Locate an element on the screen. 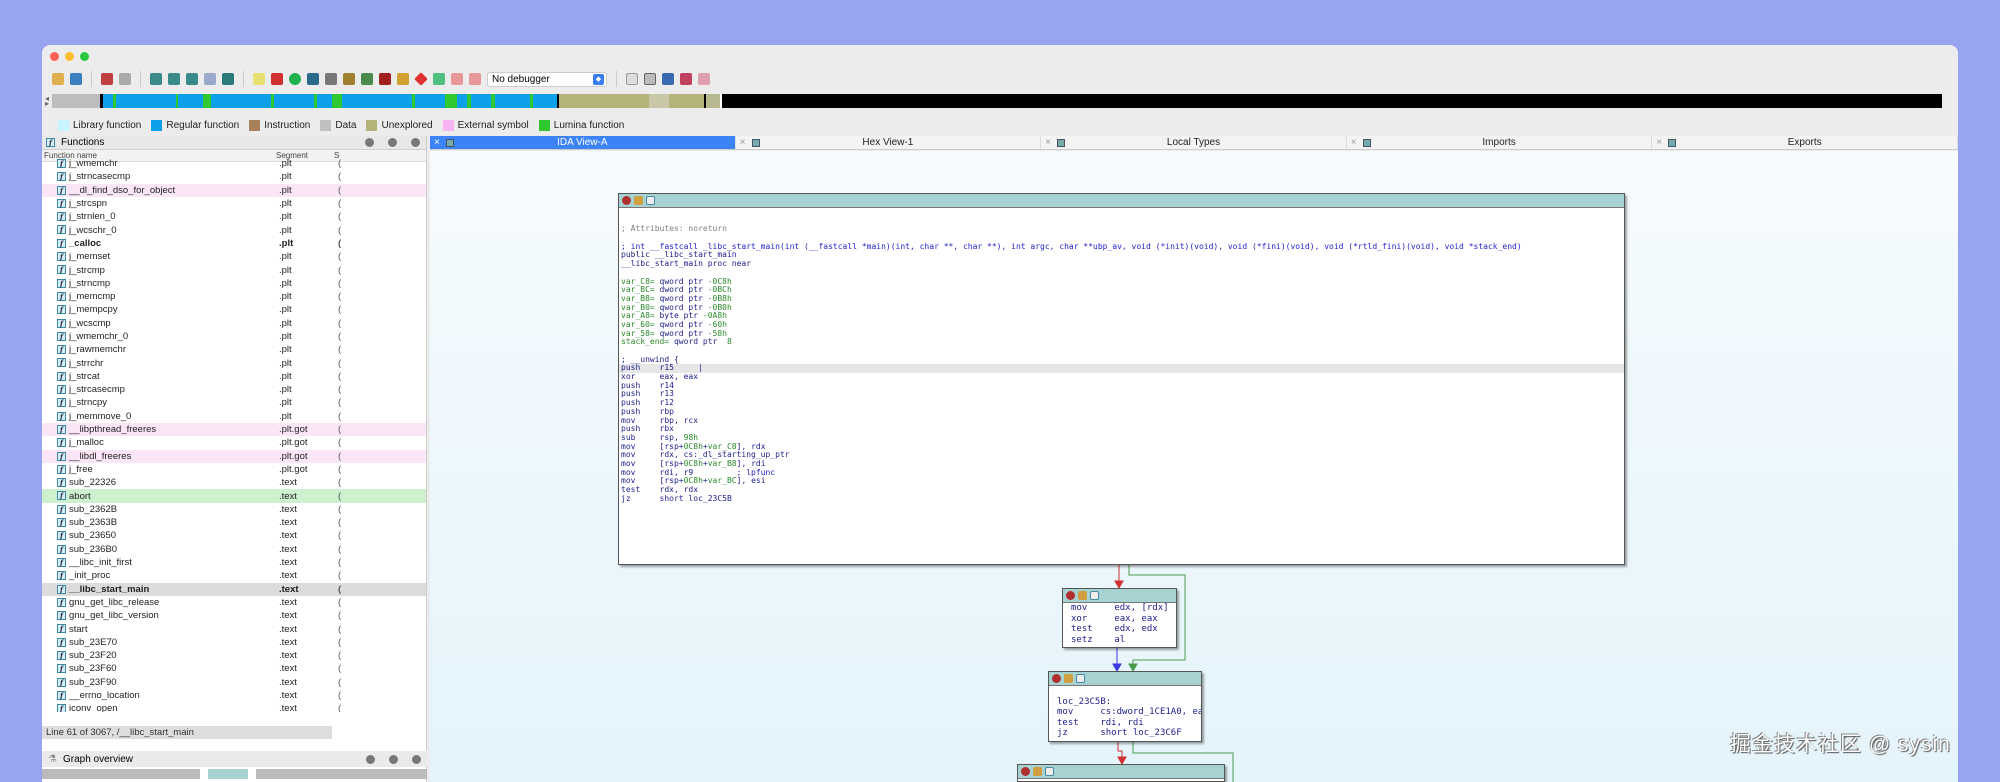 The image size is (2000, 782). function-row: f _init_proc .text ( is located at coordinates (234, 575).